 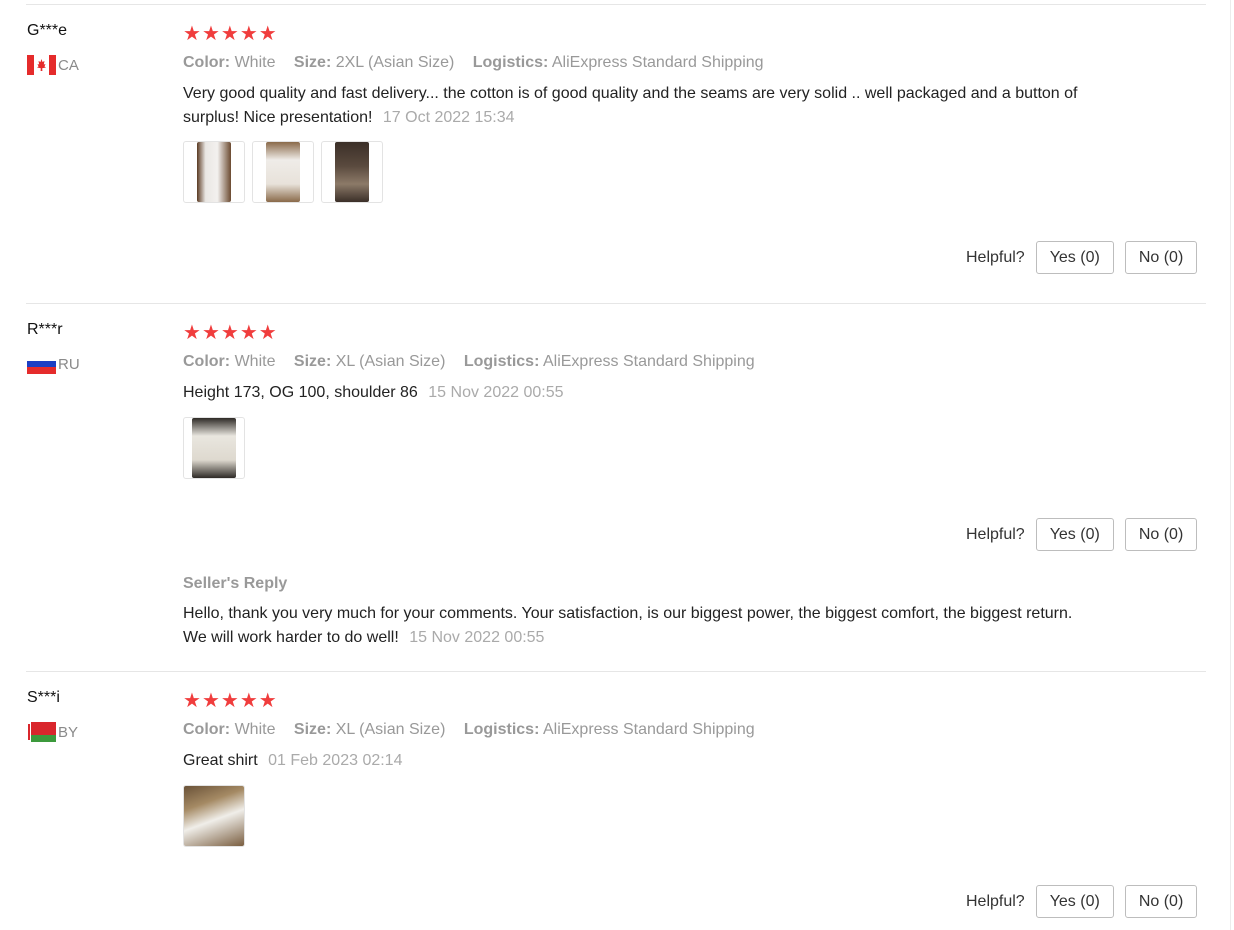 I want to click on reviewer-country: RU, so click(x=53, y=364).